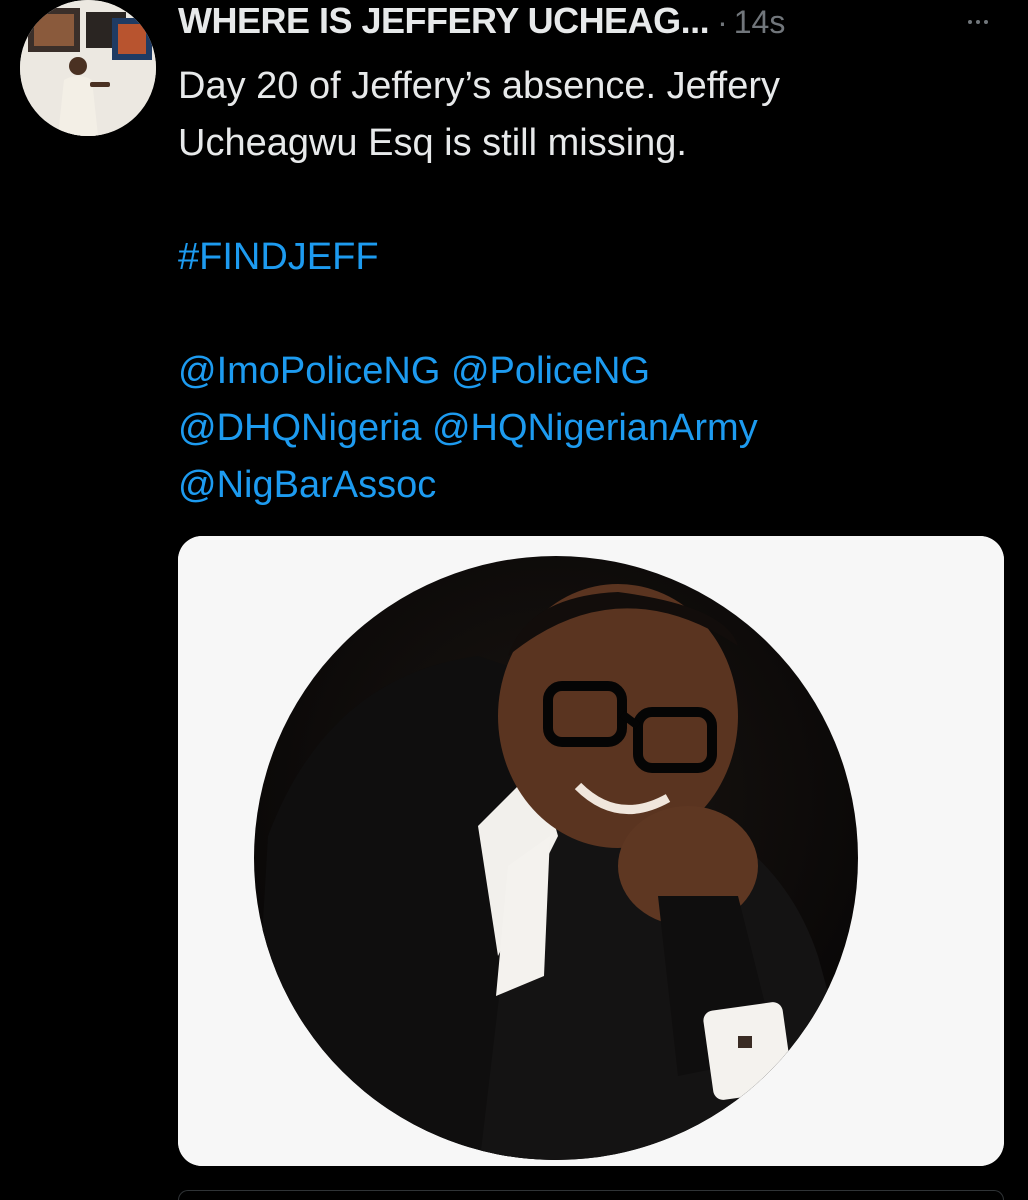 This screenshot has width=1028, height=1200. I want to click on tweet-text-line: Ucheagwu Esq is still missing., so click(432, 143).